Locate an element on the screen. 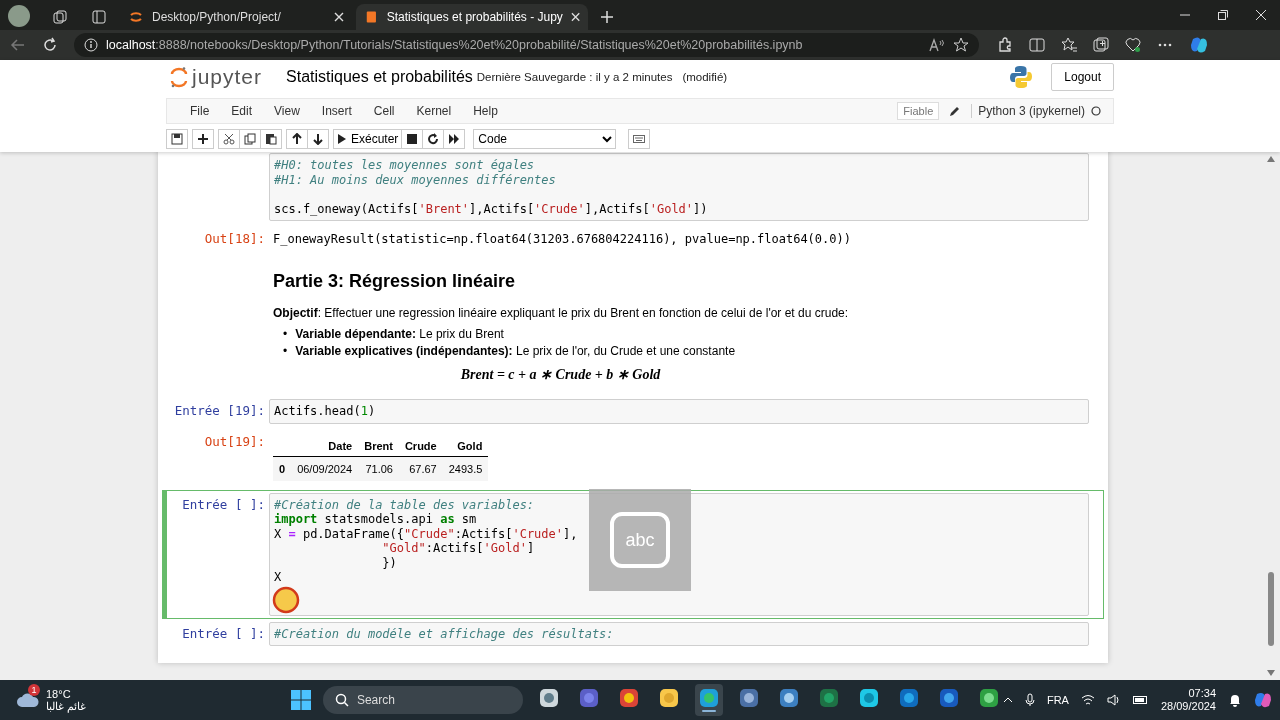 This screenshot has height=720, width=1280. address-bar: localhost:8888/notebooks/Desktop/Python/Tutorials/Statistiques%20et%20probabilité/Statistiques%20et%20probabilités.ipynb is located at coordinates (526, 45).